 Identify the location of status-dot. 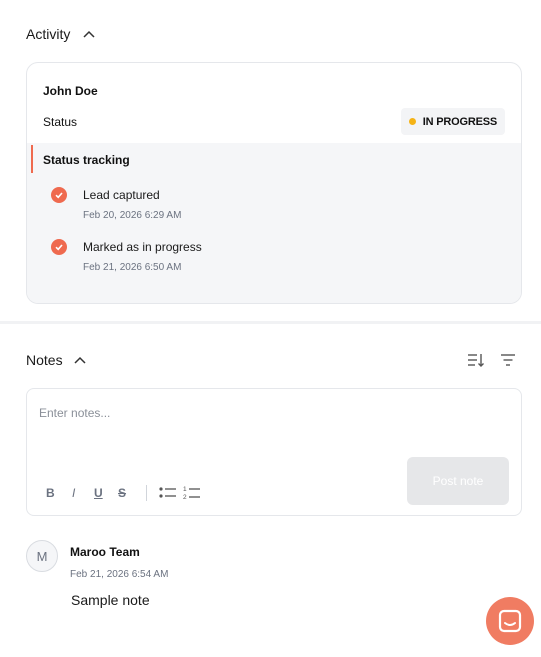
(412, 121).